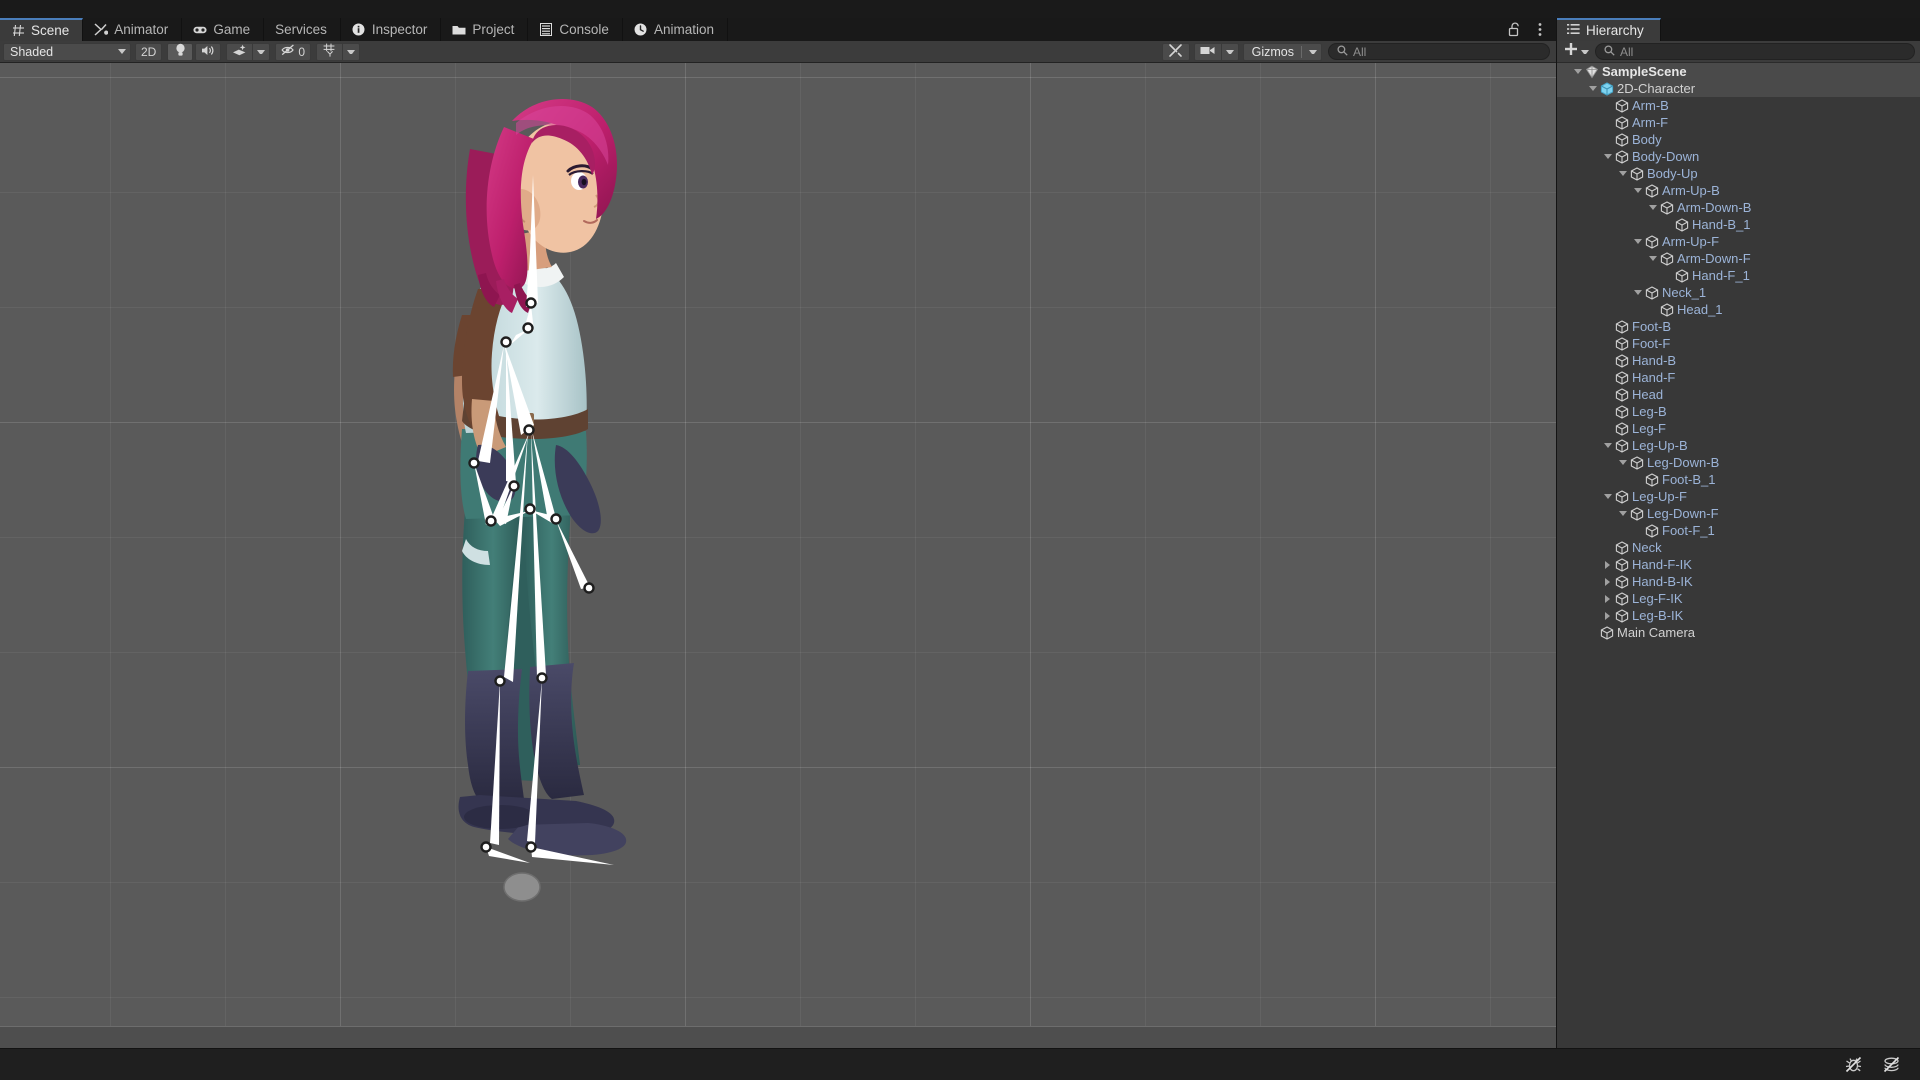 This screenshot has height=1080, width=1920. Describe the element at coordinates (641, 30) in the screenshot. I see `clock-icon` at that location.